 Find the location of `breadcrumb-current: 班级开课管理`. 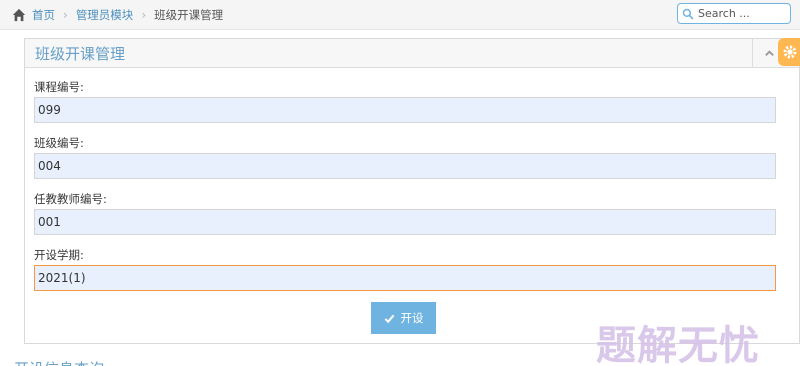

breadcrumb-current: 班级开课管理 is located at coordinates (189, 15).